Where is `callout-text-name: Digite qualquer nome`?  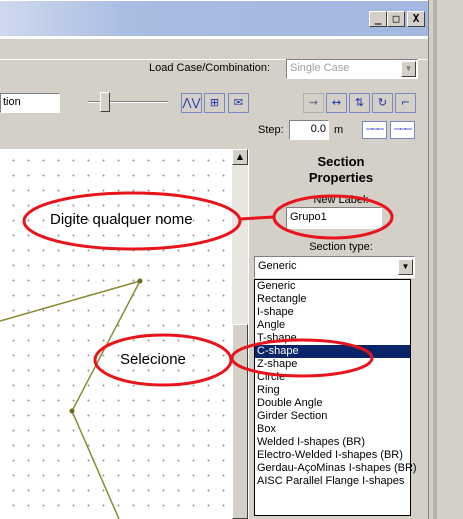
callout-text-name: Digite qualquer nome is located at coordinates (121, 219).